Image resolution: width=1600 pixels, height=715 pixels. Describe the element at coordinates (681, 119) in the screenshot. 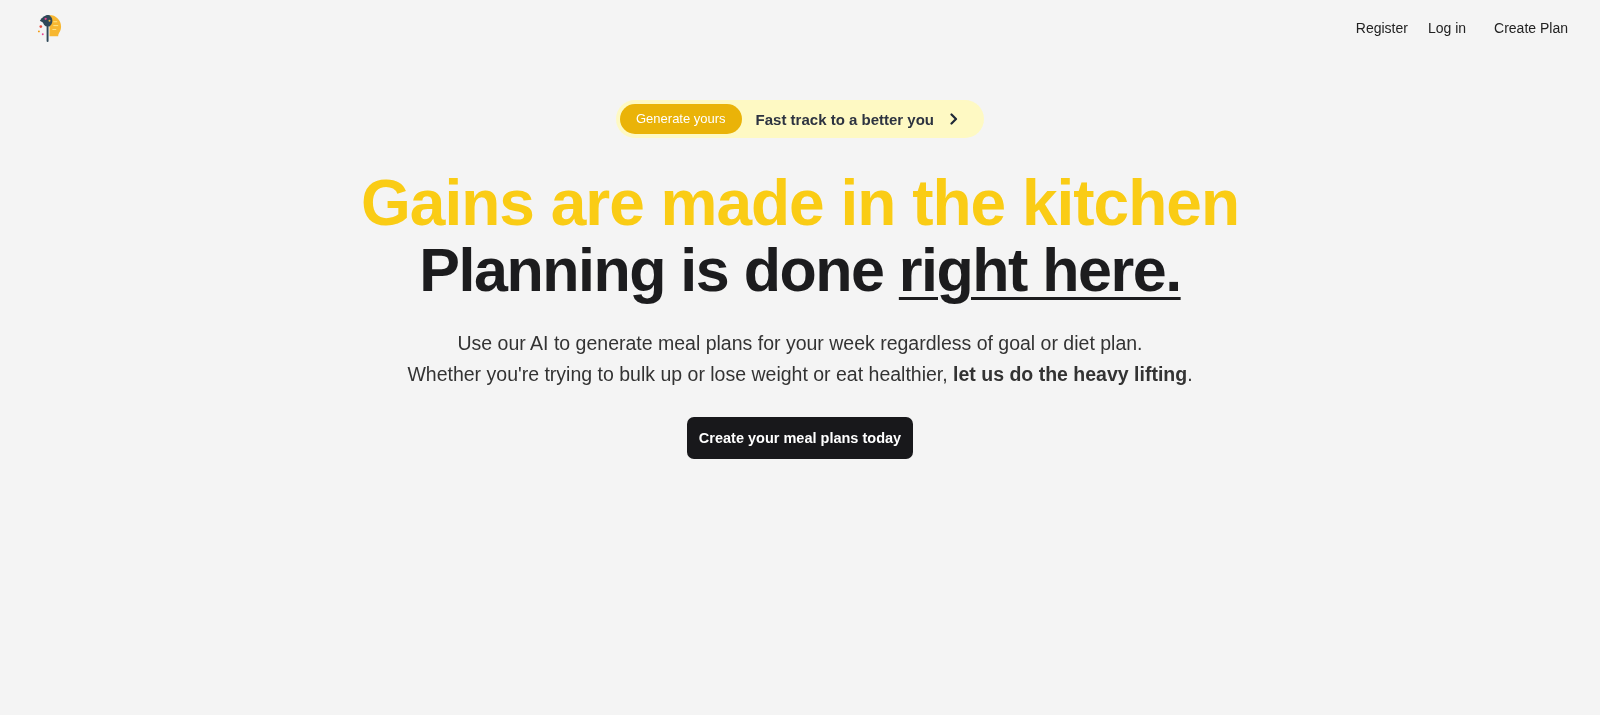

I see `announcement-badge: Generate yours` at that location.